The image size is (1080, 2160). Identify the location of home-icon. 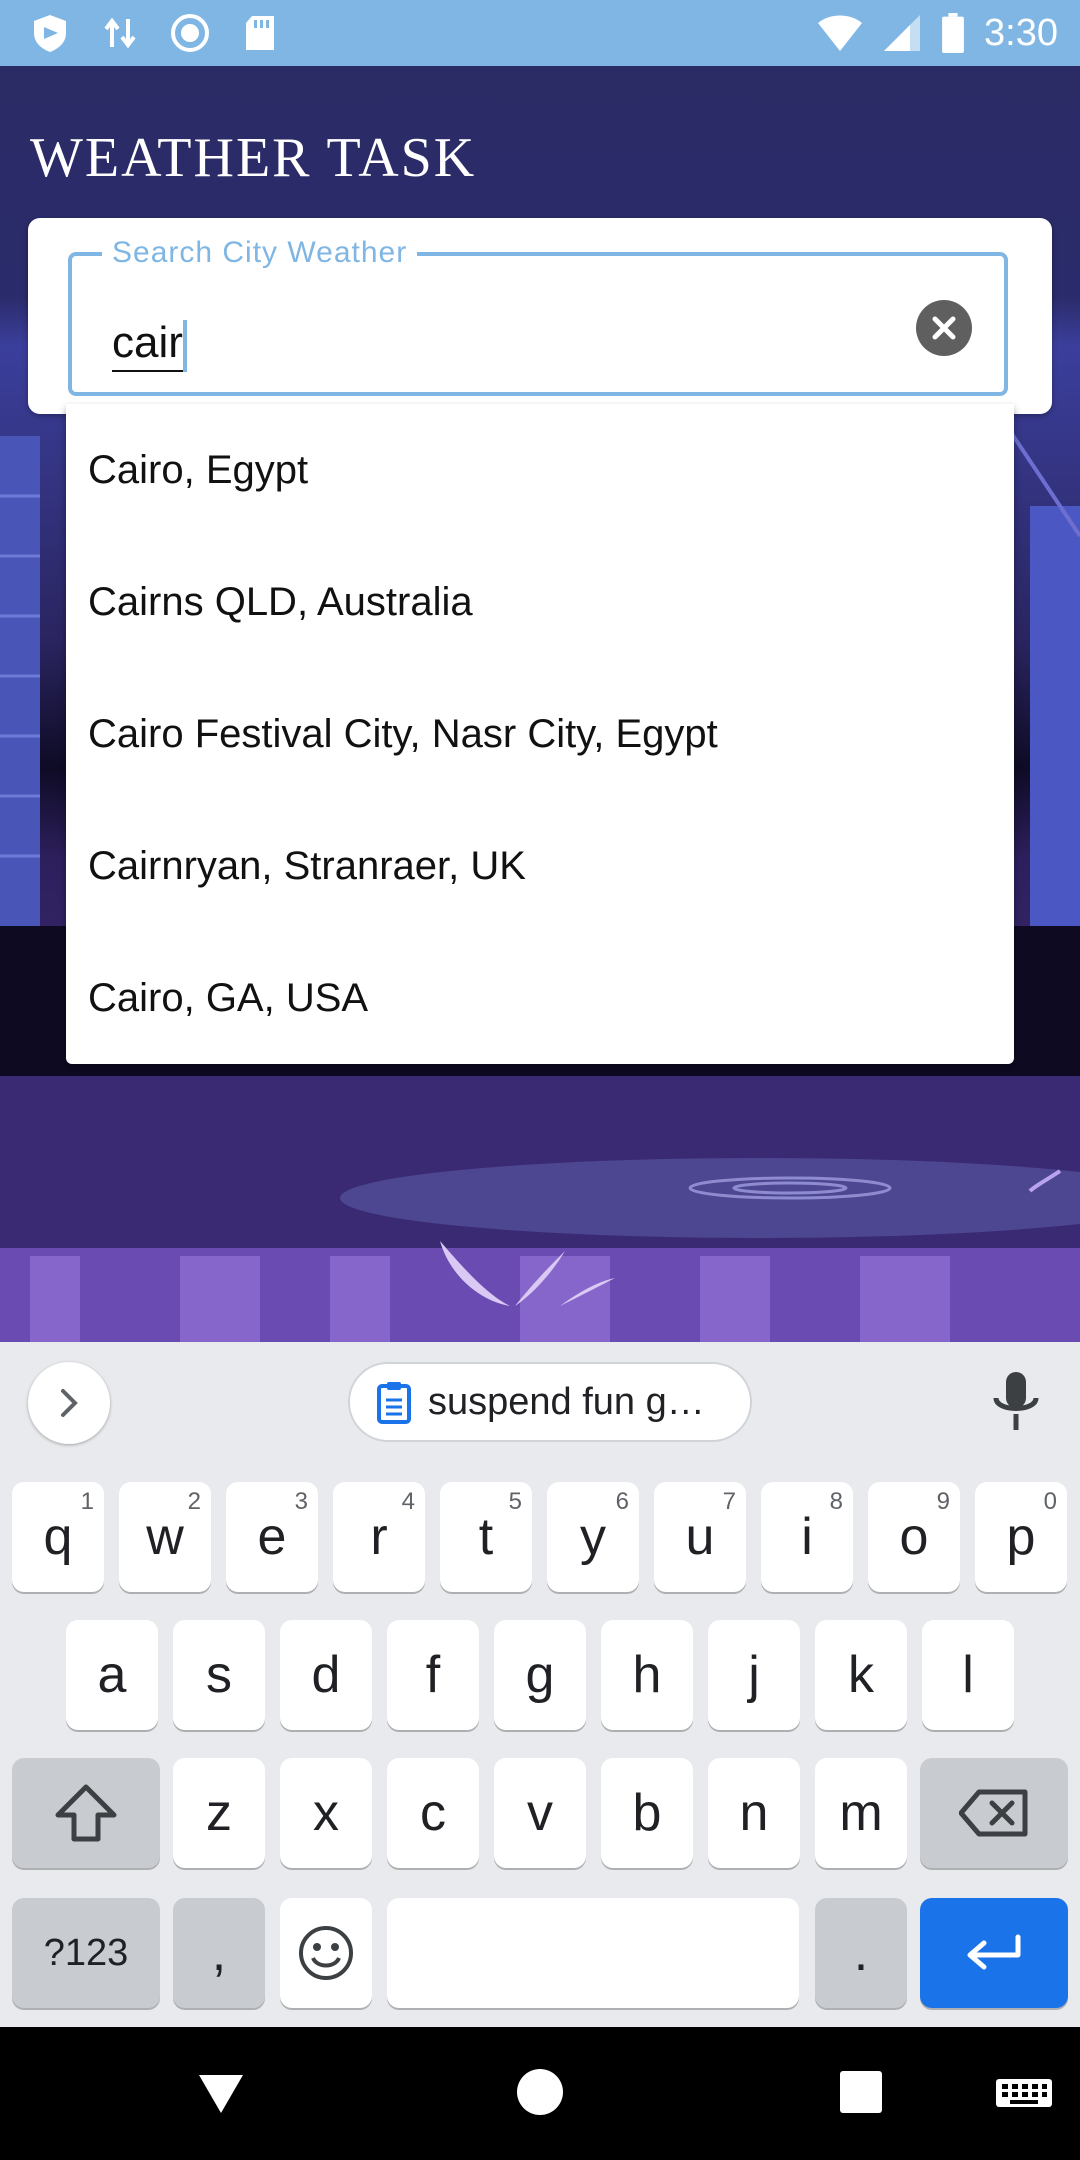
(540, 2092).